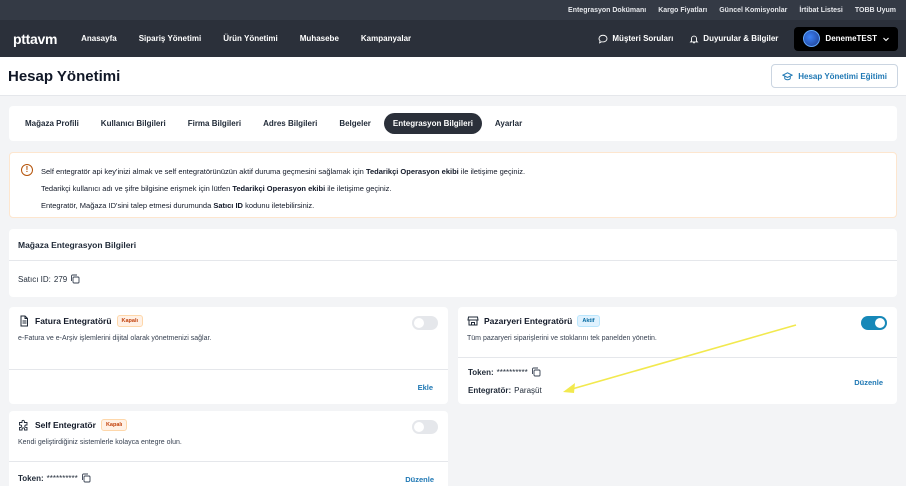 The width and height of the screenshot is (906, 486). What do you see at coordinates (788, 75) in the screenshot?
I see `graduation-cap-icon` at bounding box center [788, 75].